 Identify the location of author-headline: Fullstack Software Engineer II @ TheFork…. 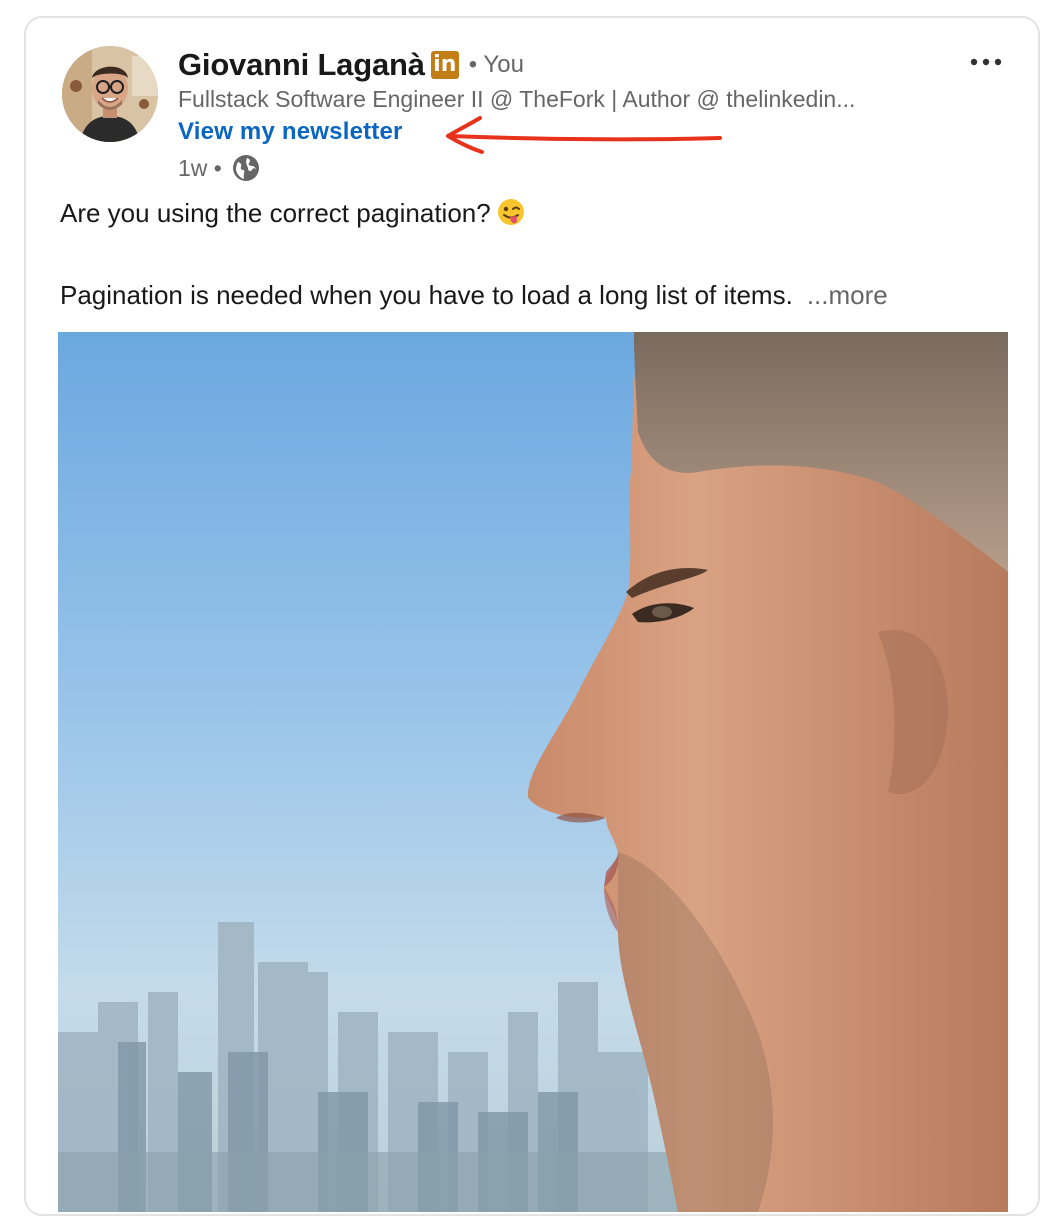
(517, 99).